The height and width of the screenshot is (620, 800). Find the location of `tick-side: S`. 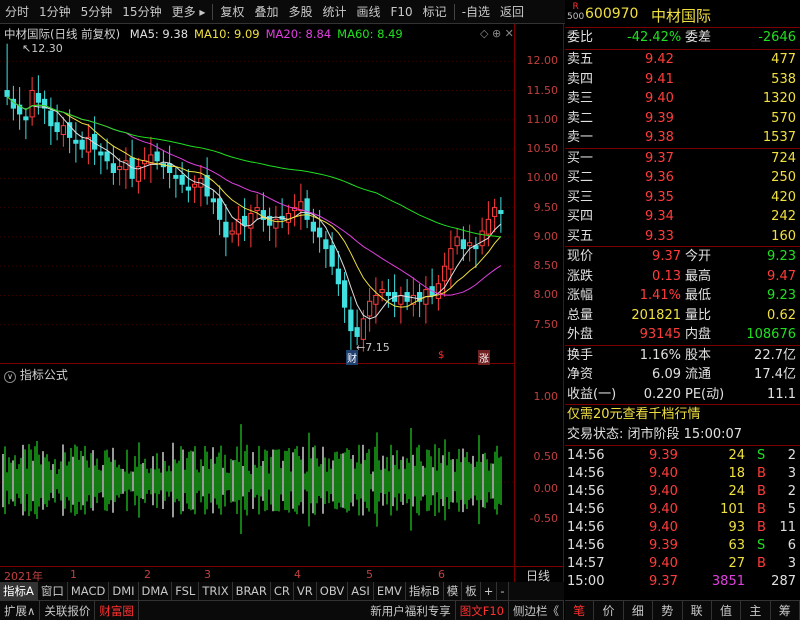

tick-side: S is located at coordinates (761, 455).